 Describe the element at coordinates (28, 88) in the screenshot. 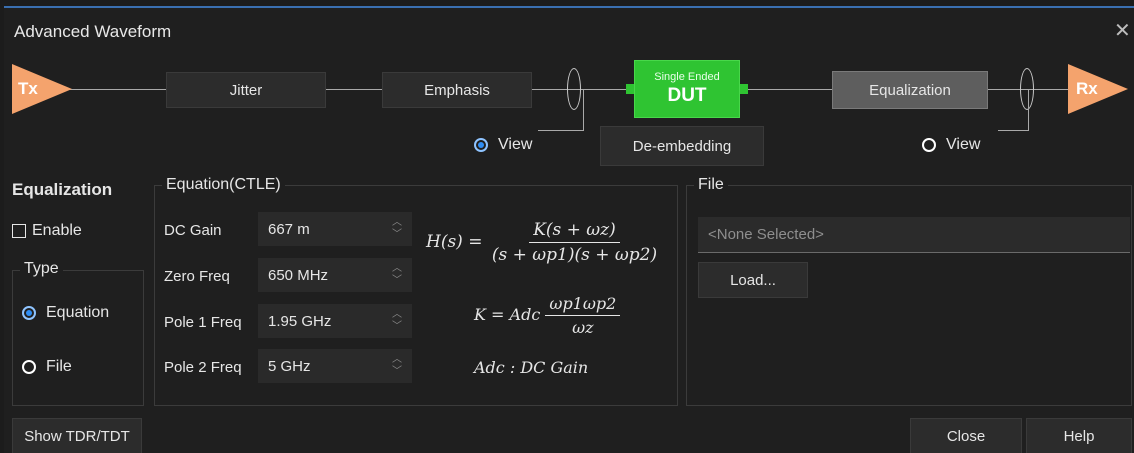

I see `tx-label: Tx` at that location.